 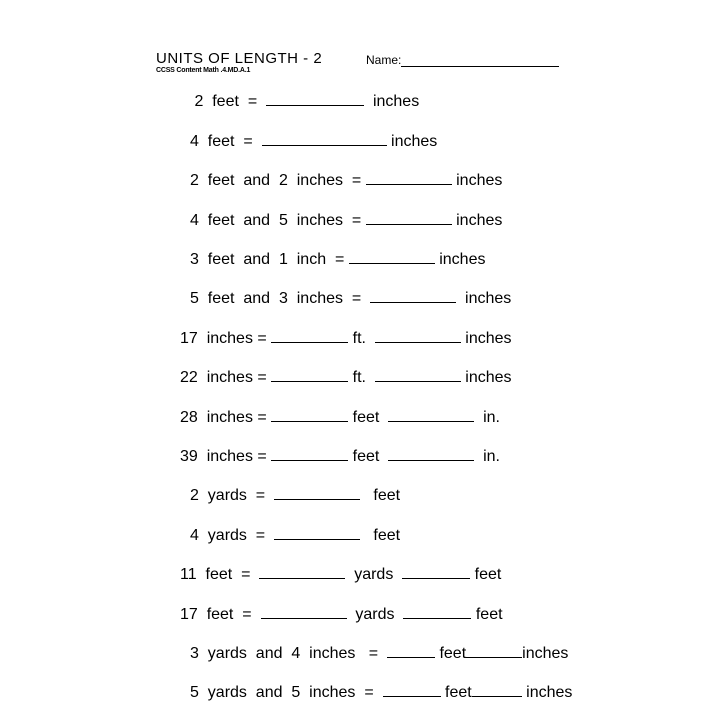 I want to click on problem-row: 3 feet and 1 inch = inches, so click(x=337, y=259).